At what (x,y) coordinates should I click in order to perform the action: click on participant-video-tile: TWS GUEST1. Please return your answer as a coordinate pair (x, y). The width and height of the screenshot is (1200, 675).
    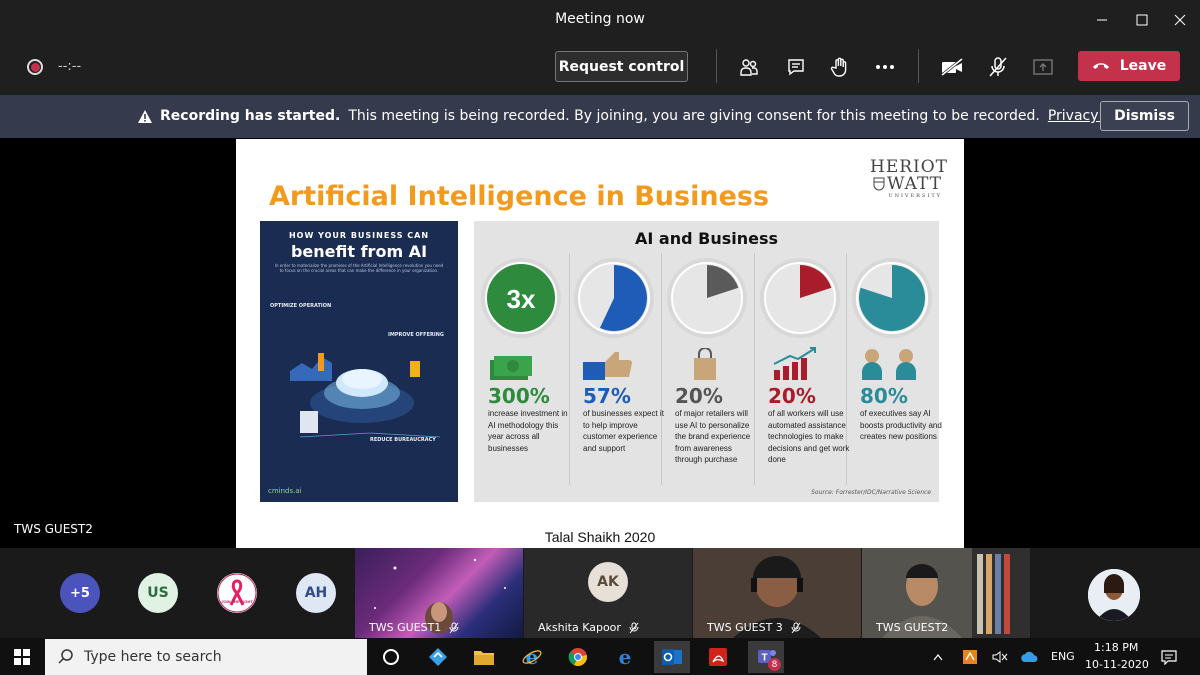
    Looking at the image, I should click on (439, 593).